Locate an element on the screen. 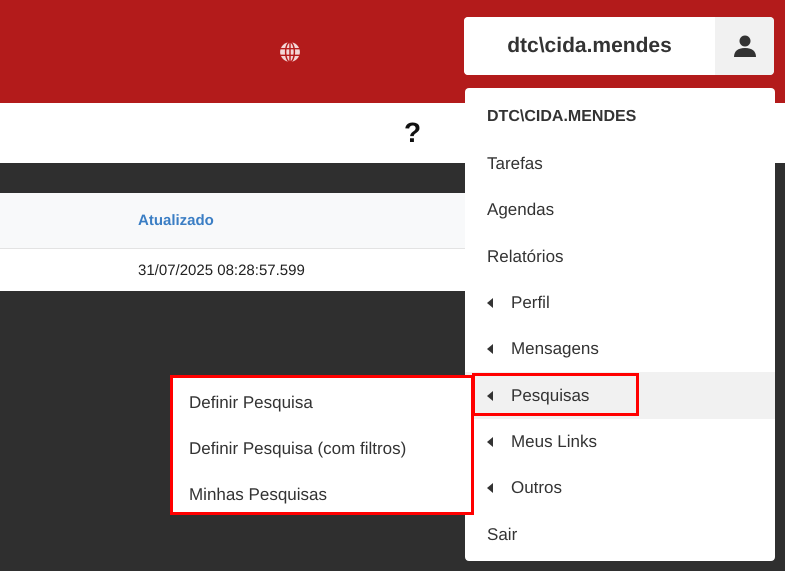 Image resolution: width=785 pixels, height=571 pixels. help-button: ? is located at coordinates (413, 133).